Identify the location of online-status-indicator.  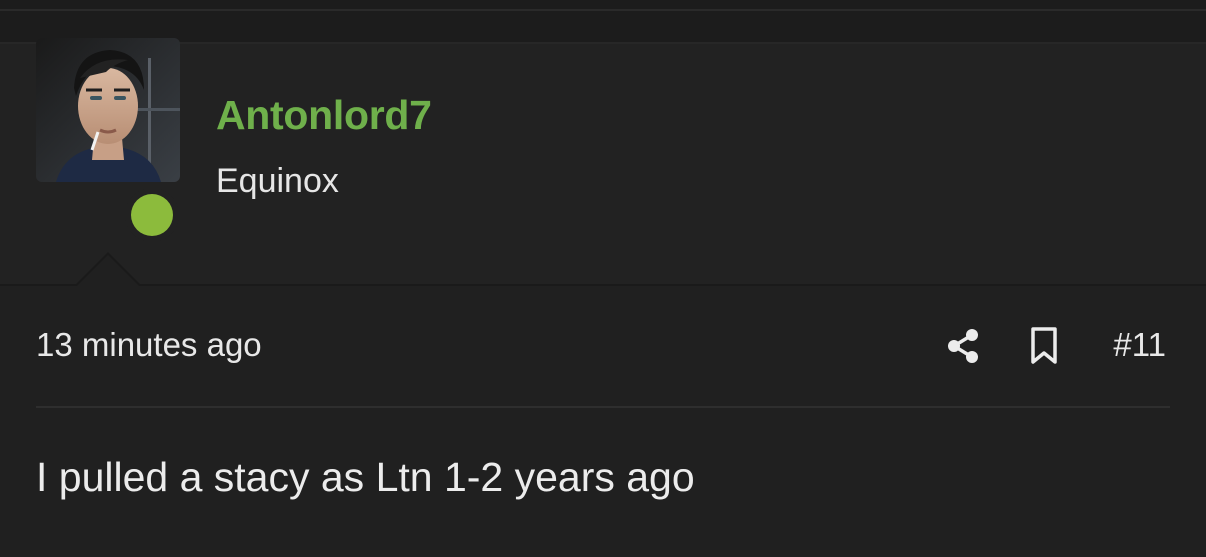
(152, 215).